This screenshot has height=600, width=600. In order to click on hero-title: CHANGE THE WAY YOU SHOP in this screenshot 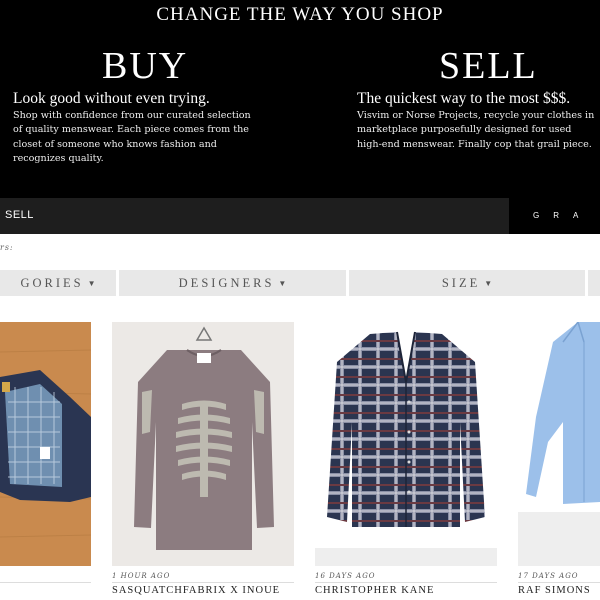, I will do `click(300, 14)`.